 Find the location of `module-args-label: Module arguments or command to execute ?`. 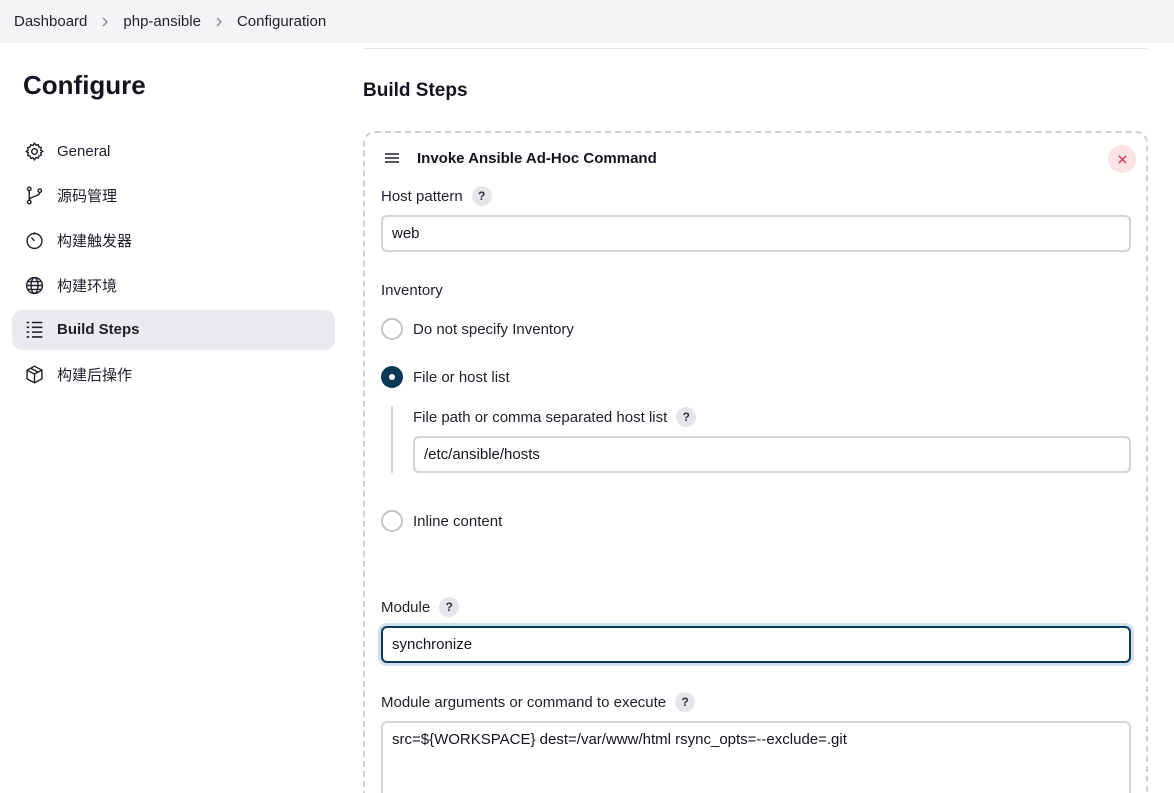

module-args-label: Module arguments or command to execute ? is located at coordinates (538, 702).